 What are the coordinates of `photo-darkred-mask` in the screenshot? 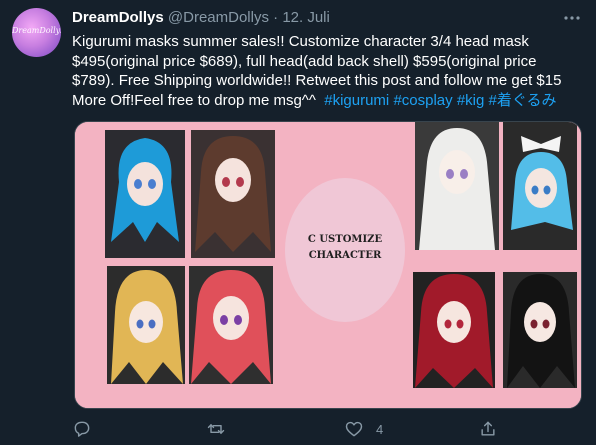 It's located at (454, 330).